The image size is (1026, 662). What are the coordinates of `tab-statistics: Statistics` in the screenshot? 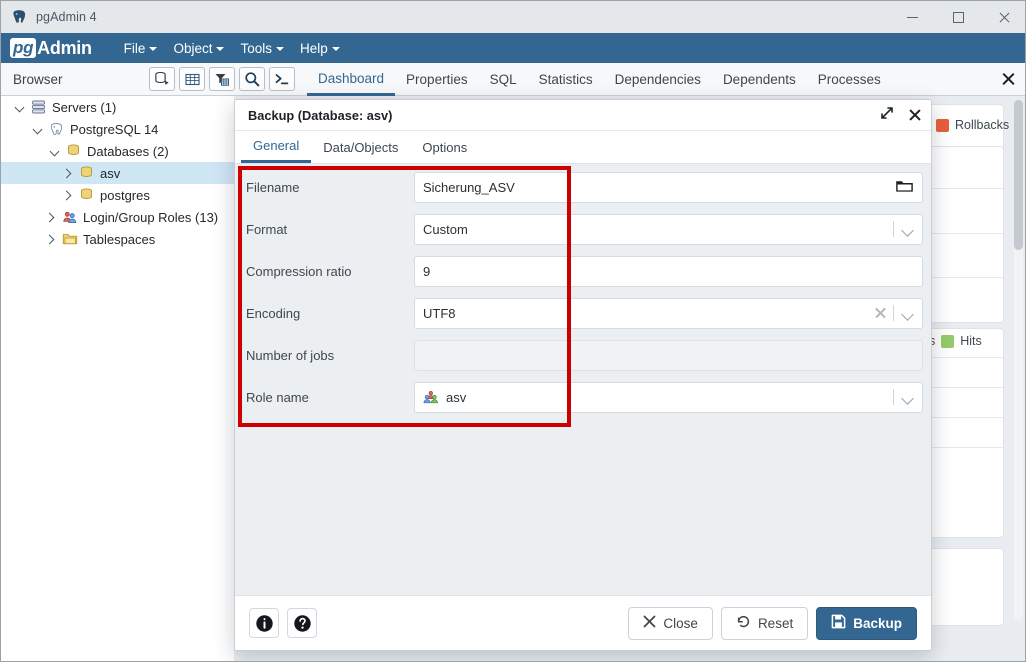 It's located at (566, 80).